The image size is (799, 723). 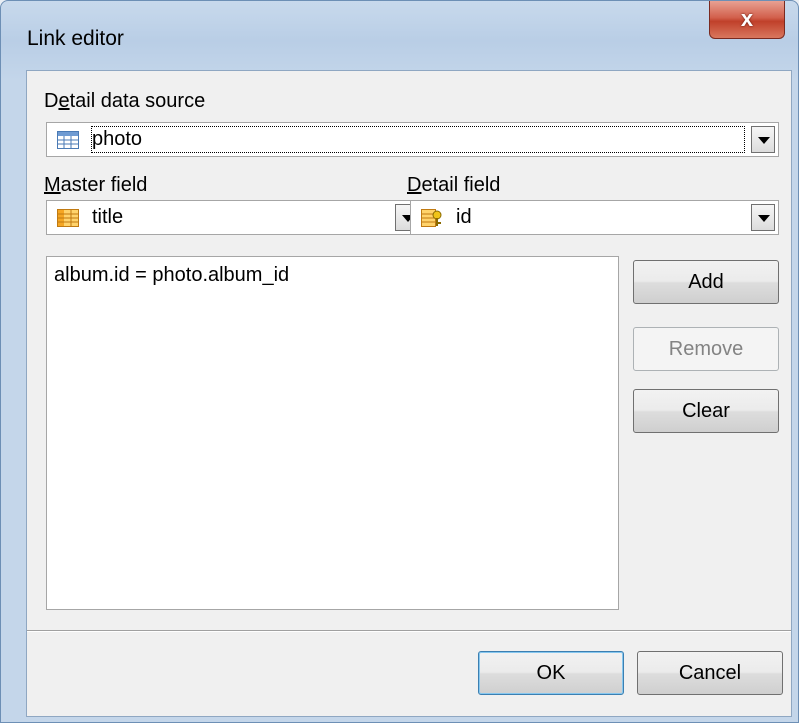 What do you see at coordinates (706, 282) in the screenshot?
I see `add-button: Add` at bounding box center [706, 282].